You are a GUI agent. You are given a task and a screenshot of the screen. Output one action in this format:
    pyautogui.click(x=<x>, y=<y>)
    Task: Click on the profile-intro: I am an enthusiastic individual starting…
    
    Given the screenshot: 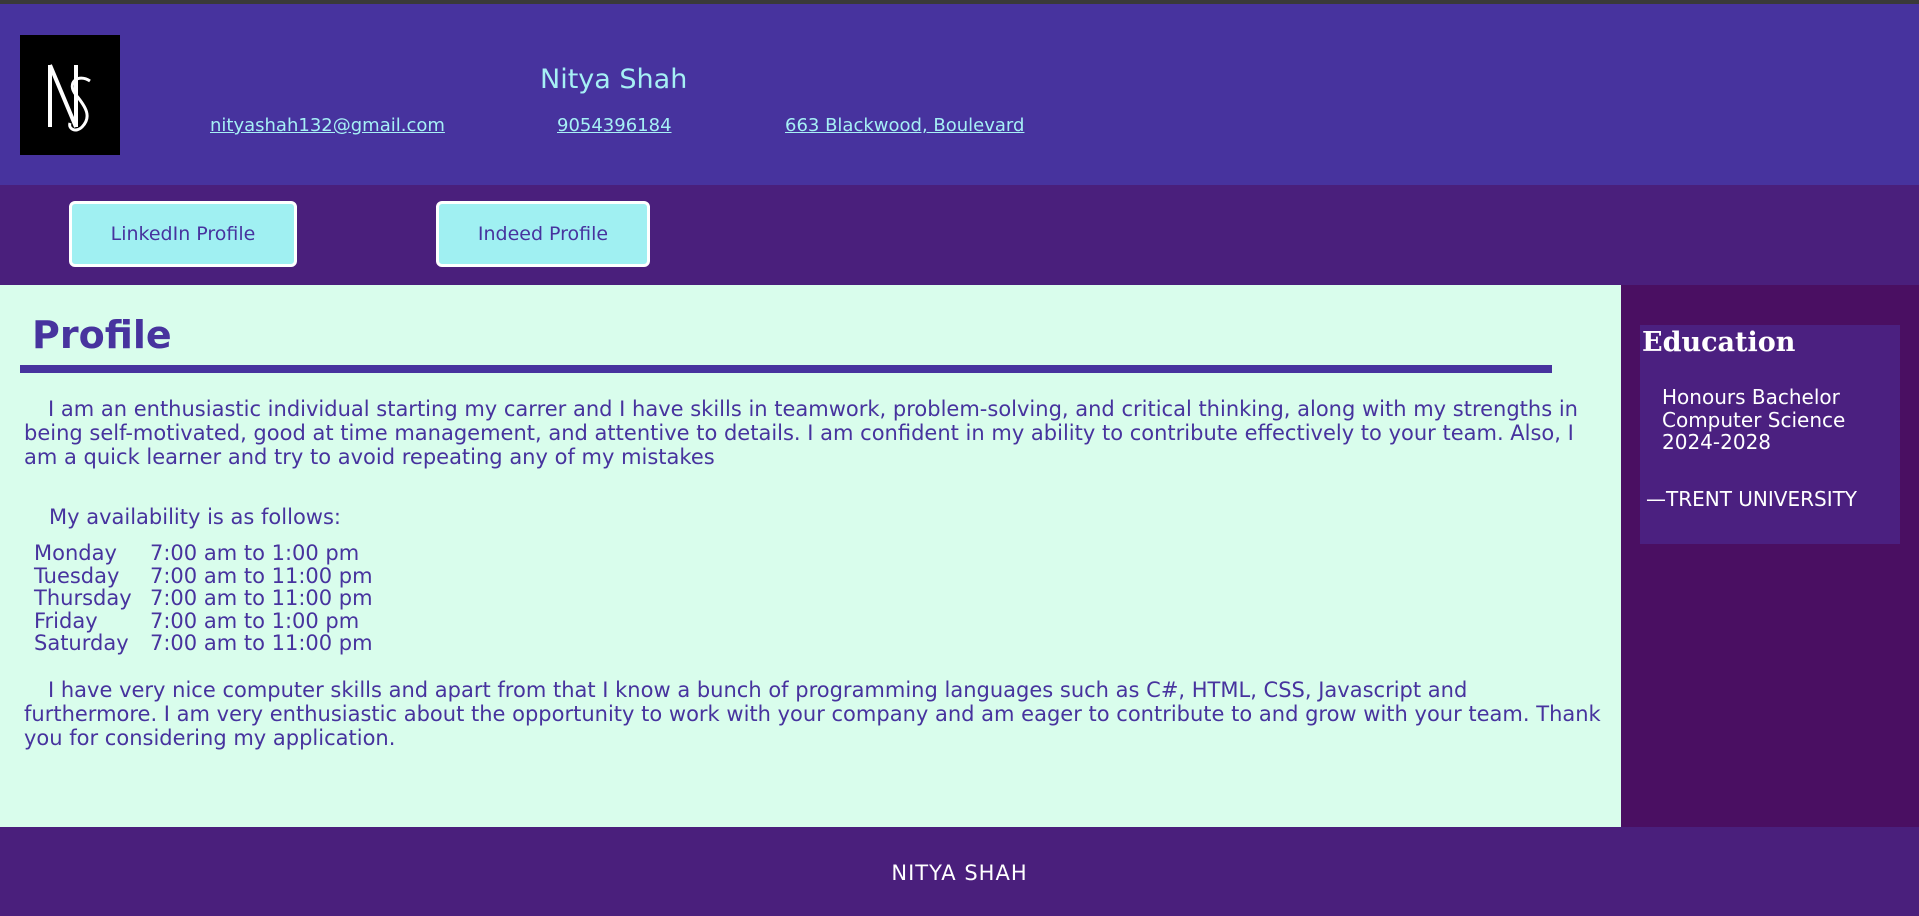 What is the action you would take?
    pyautogui.click(x=801, y=433)
    